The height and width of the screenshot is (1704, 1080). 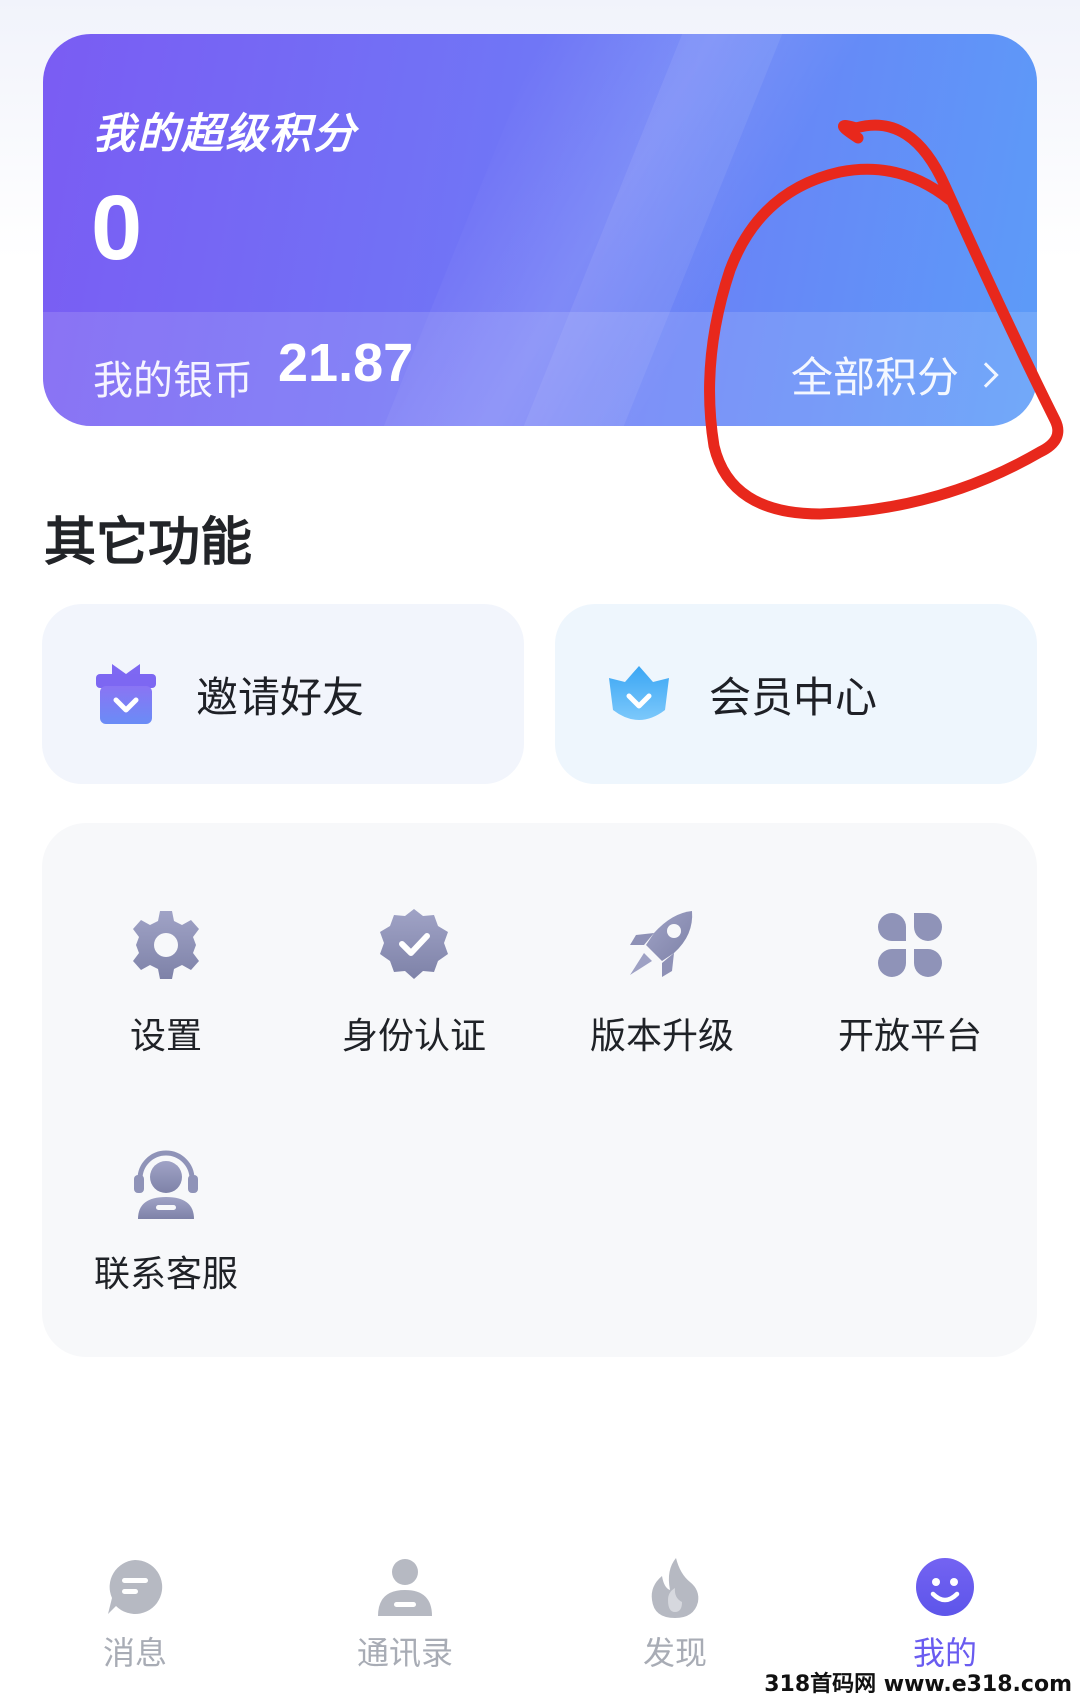 What do you see at coordinates (910, 982) in the screenshot?
I see `open-platform-button: 开放平台` at bounding box center [910, 982].